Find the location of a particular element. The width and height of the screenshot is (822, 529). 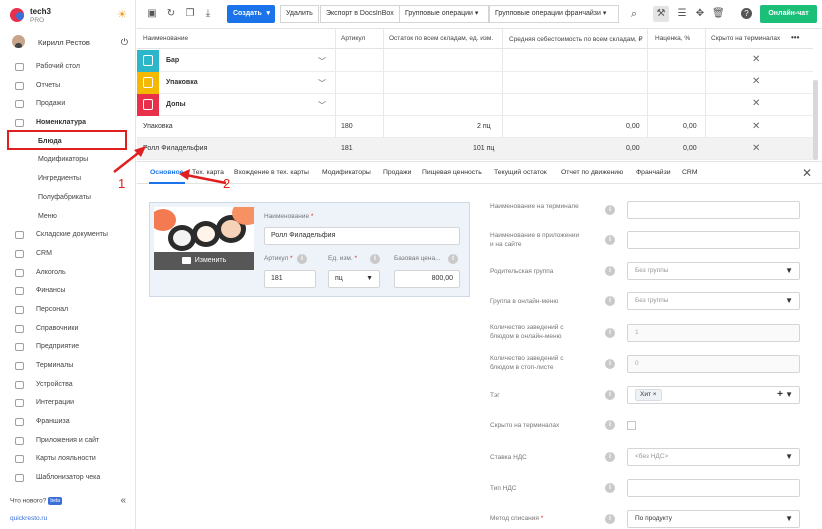

annotation-label-1: 1 is located at coordinates (122, 183).